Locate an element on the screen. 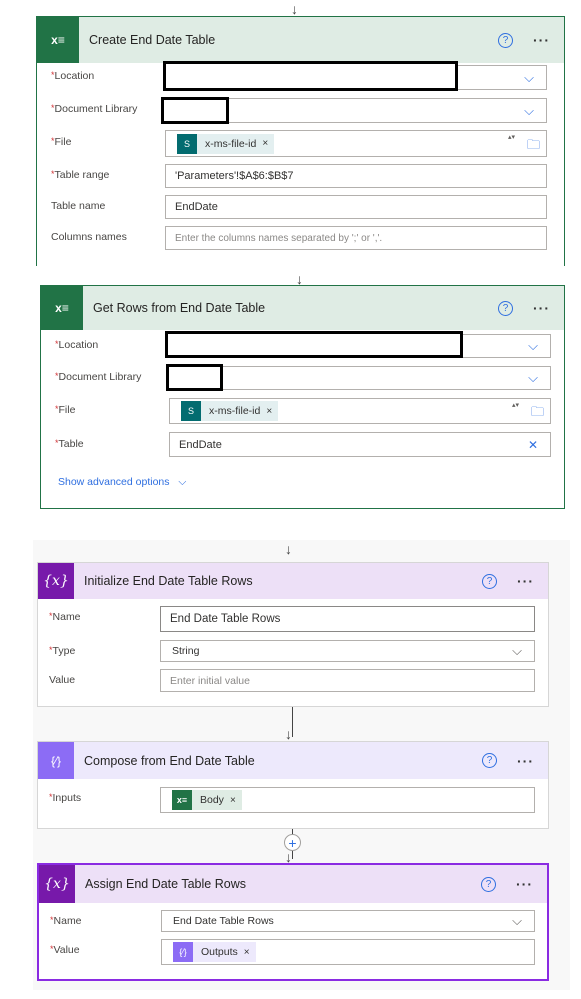 The width and height of the screenshot is (581, 999). card-title: Get Rows from End Date Table is located at coordinates (179, 308).